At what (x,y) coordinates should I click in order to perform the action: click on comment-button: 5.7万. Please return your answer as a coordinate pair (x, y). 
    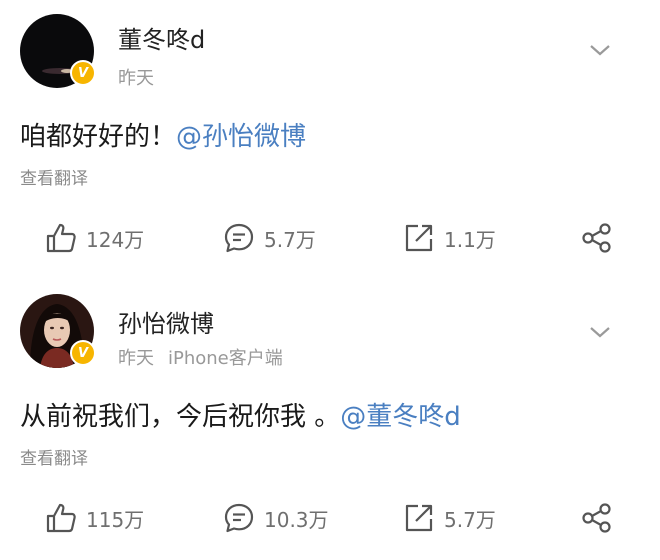
    Looking at the image, I should click on (269, 238).